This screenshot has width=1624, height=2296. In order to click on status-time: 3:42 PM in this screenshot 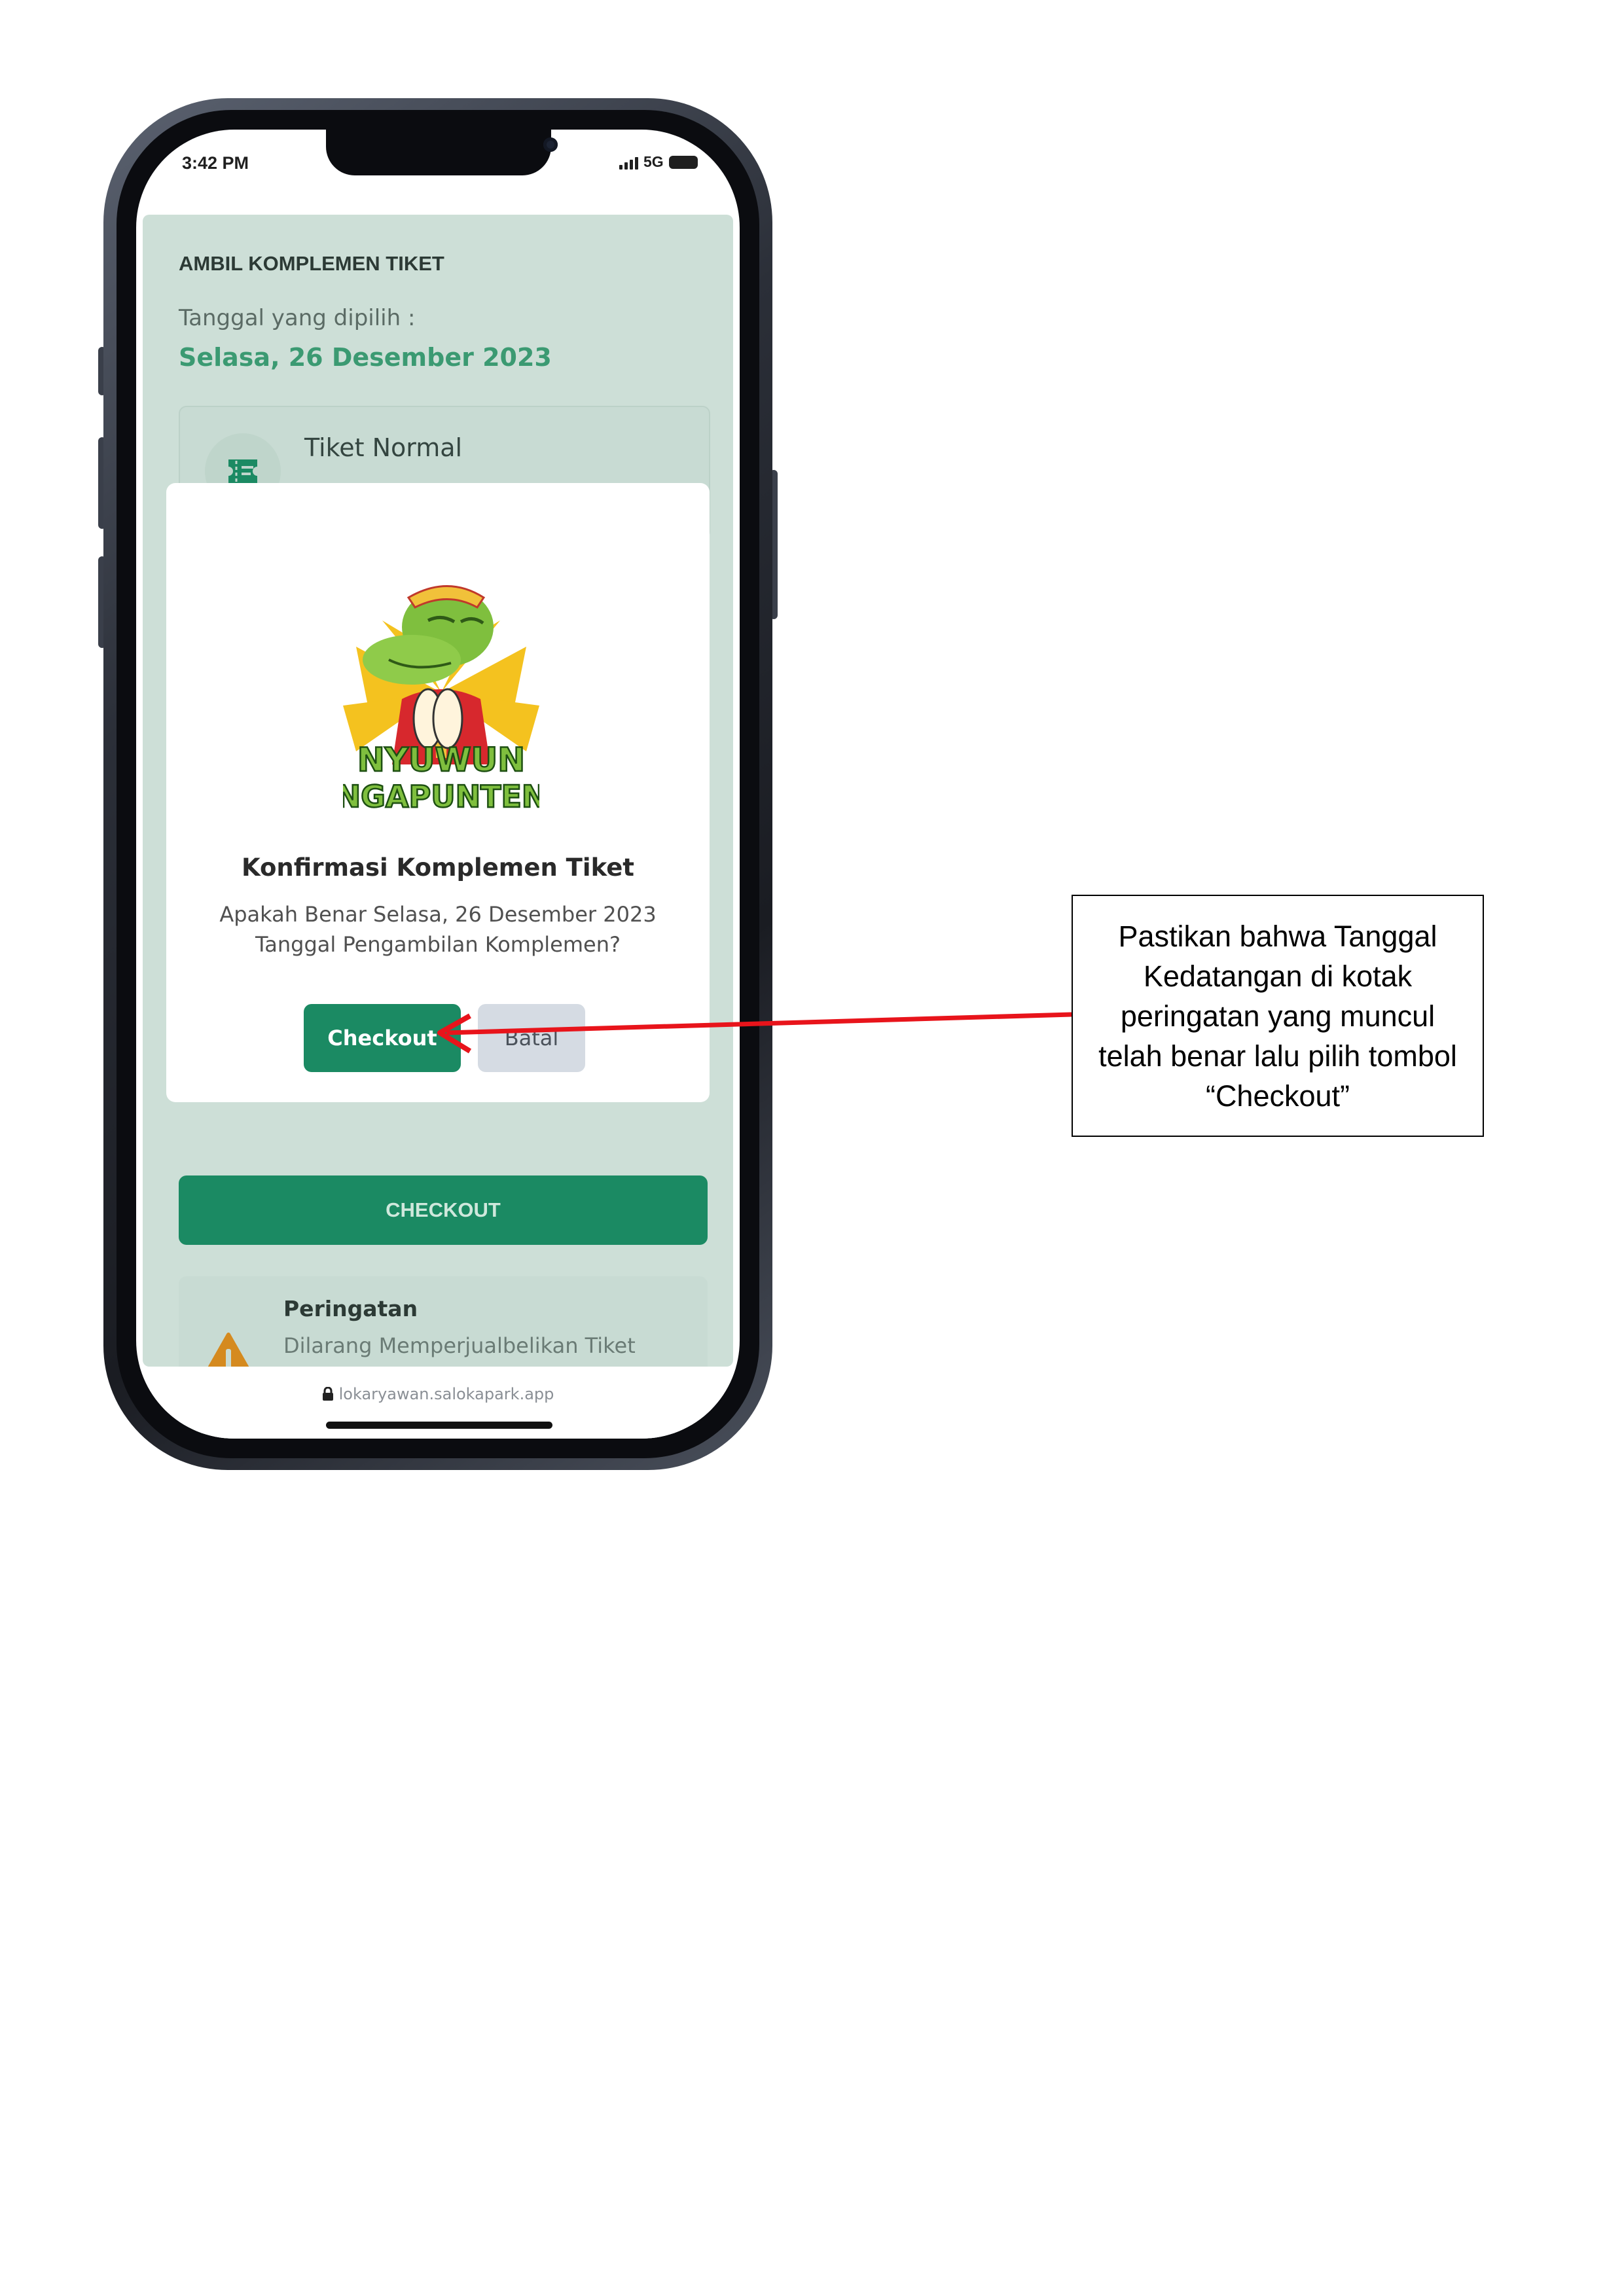, I will do `click(215, 163)`.